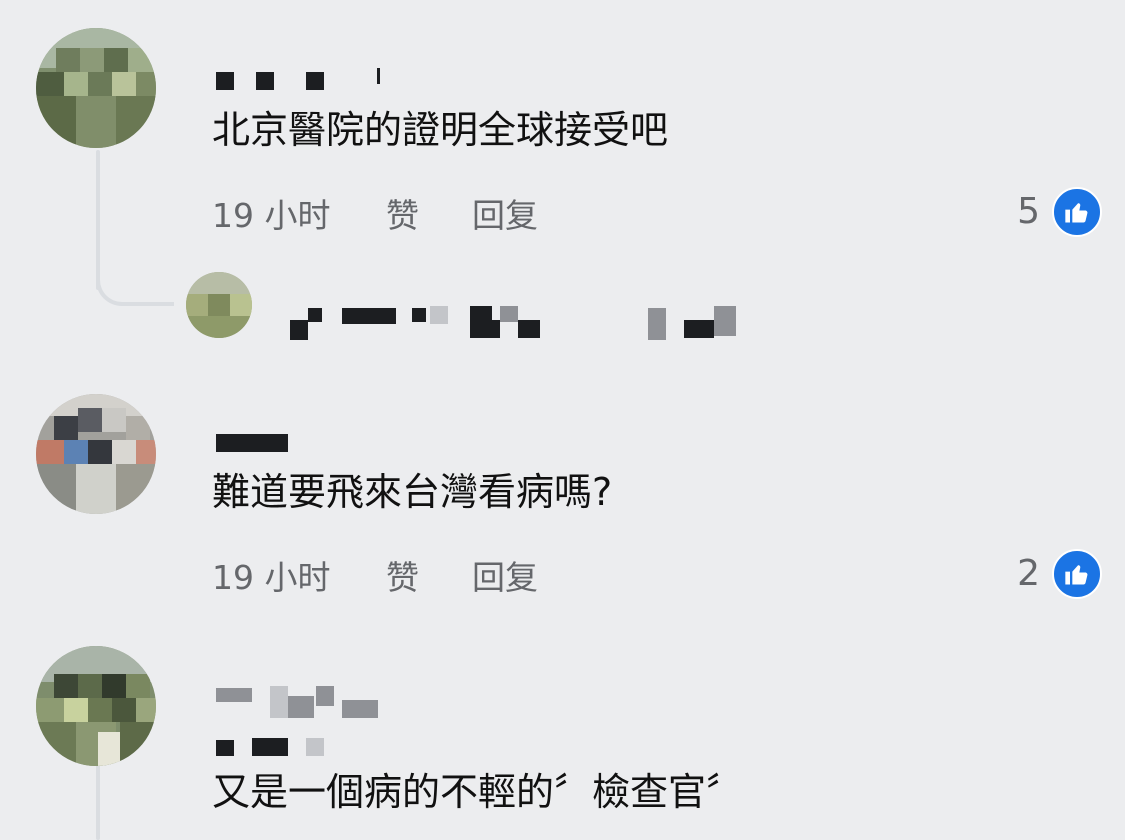 The width and height of the screenshot is (1125, 840). What do you see at coordinates (1028, 573) in the screenshot?
I see `like-count: 2` at bounding box center [1028, 573].